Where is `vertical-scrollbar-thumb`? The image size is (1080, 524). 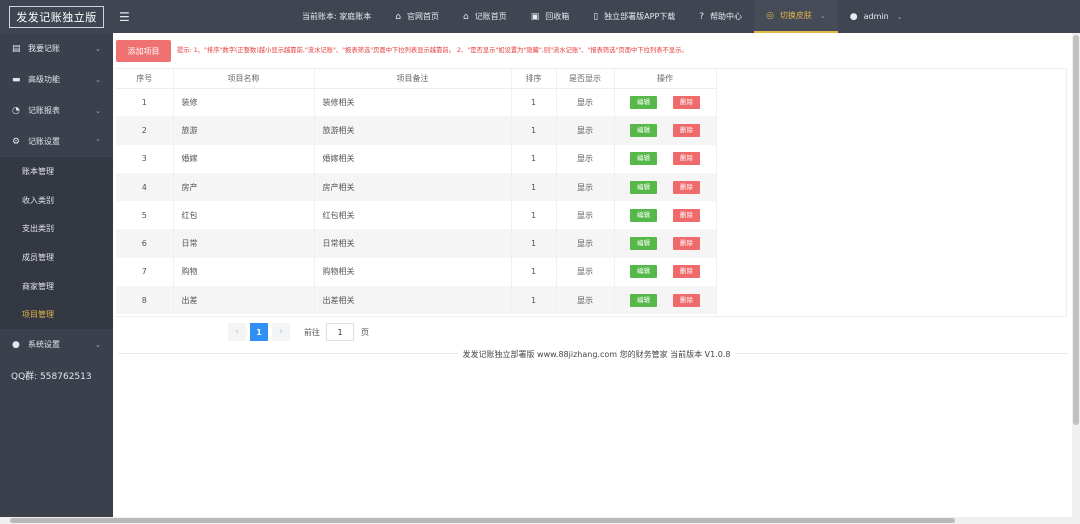 vertical-scrollbar-thumb is located at coordinates (1076, 230).